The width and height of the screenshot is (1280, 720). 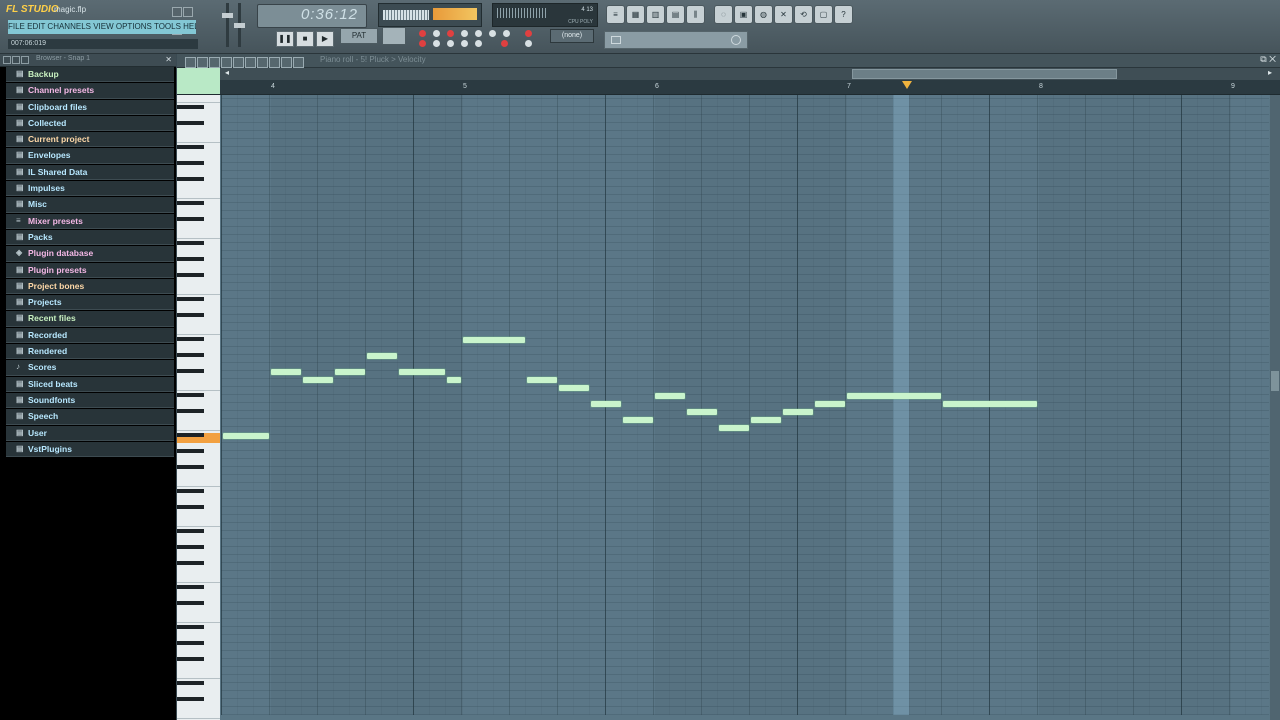 I want to click on mute-icon, so click(x=250, y=62).